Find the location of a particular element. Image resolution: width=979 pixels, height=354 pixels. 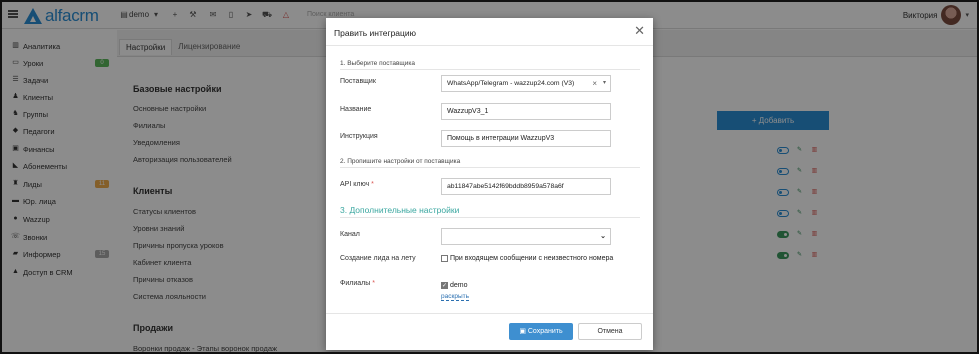

clear-icon: × is located at coordinates (594, 83).